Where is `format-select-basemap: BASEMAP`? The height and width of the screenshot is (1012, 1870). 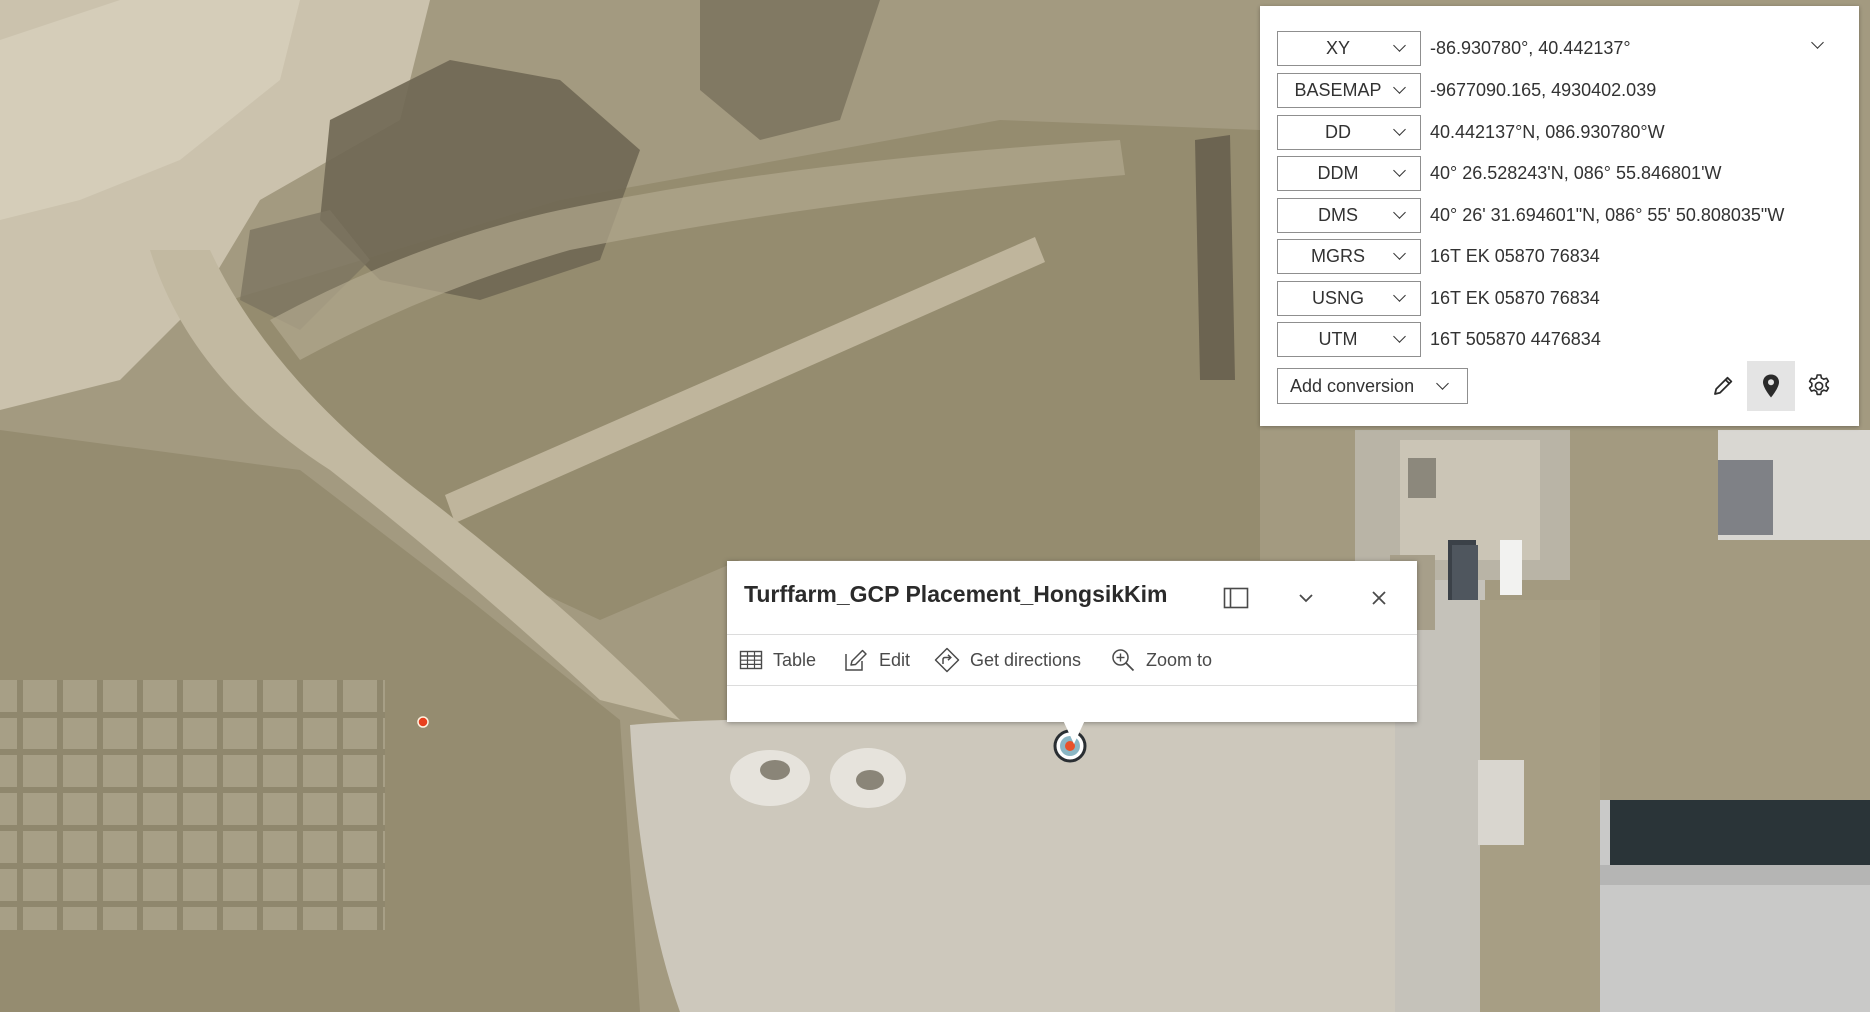
format-select-basemap: BASEMAP is located at coordinates (1349, 90).